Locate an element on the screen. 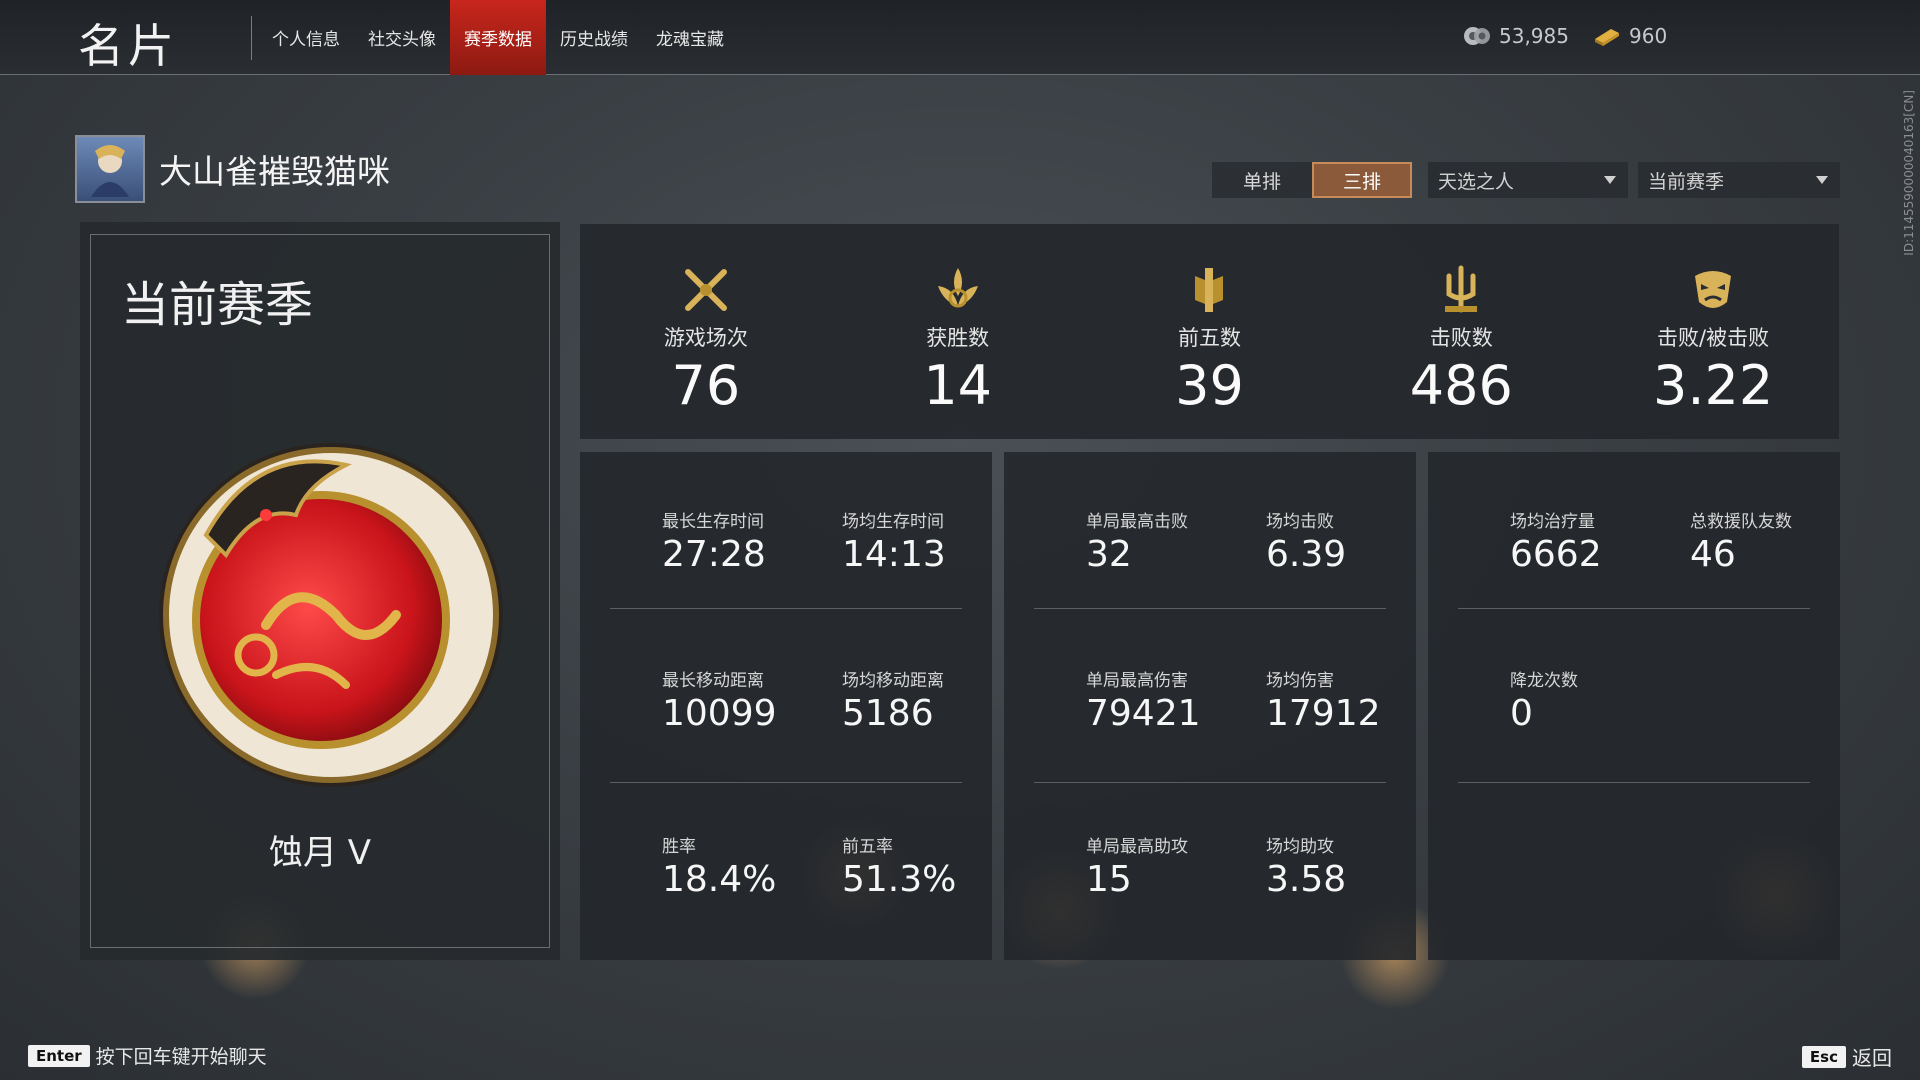  cell-value: 32 is located at coordinates (1109, 554).